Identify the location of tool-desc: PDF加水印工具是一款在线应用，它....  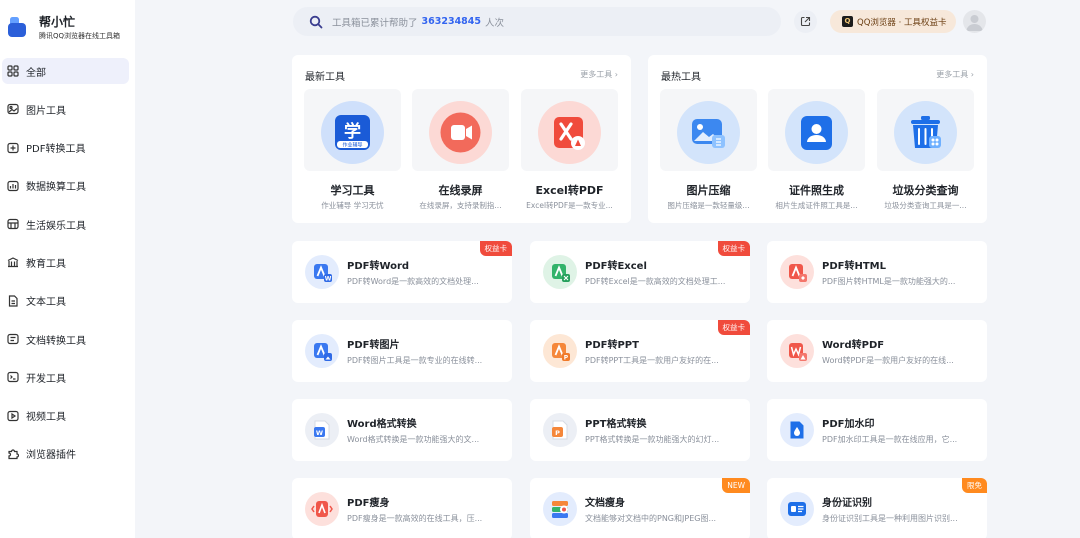
(890, 439).